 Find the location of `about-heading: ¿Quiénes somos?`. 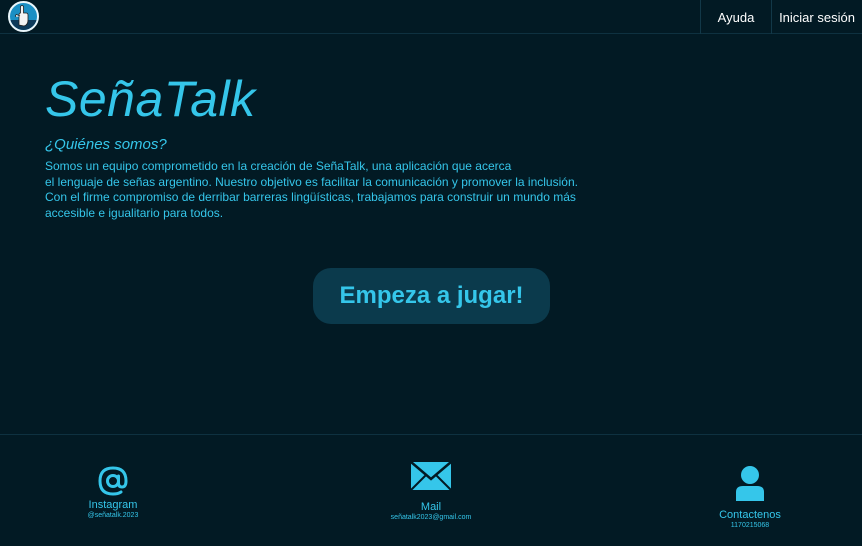

about-heading: ¿Quiénes somos? is located at coordinates (106, 144).